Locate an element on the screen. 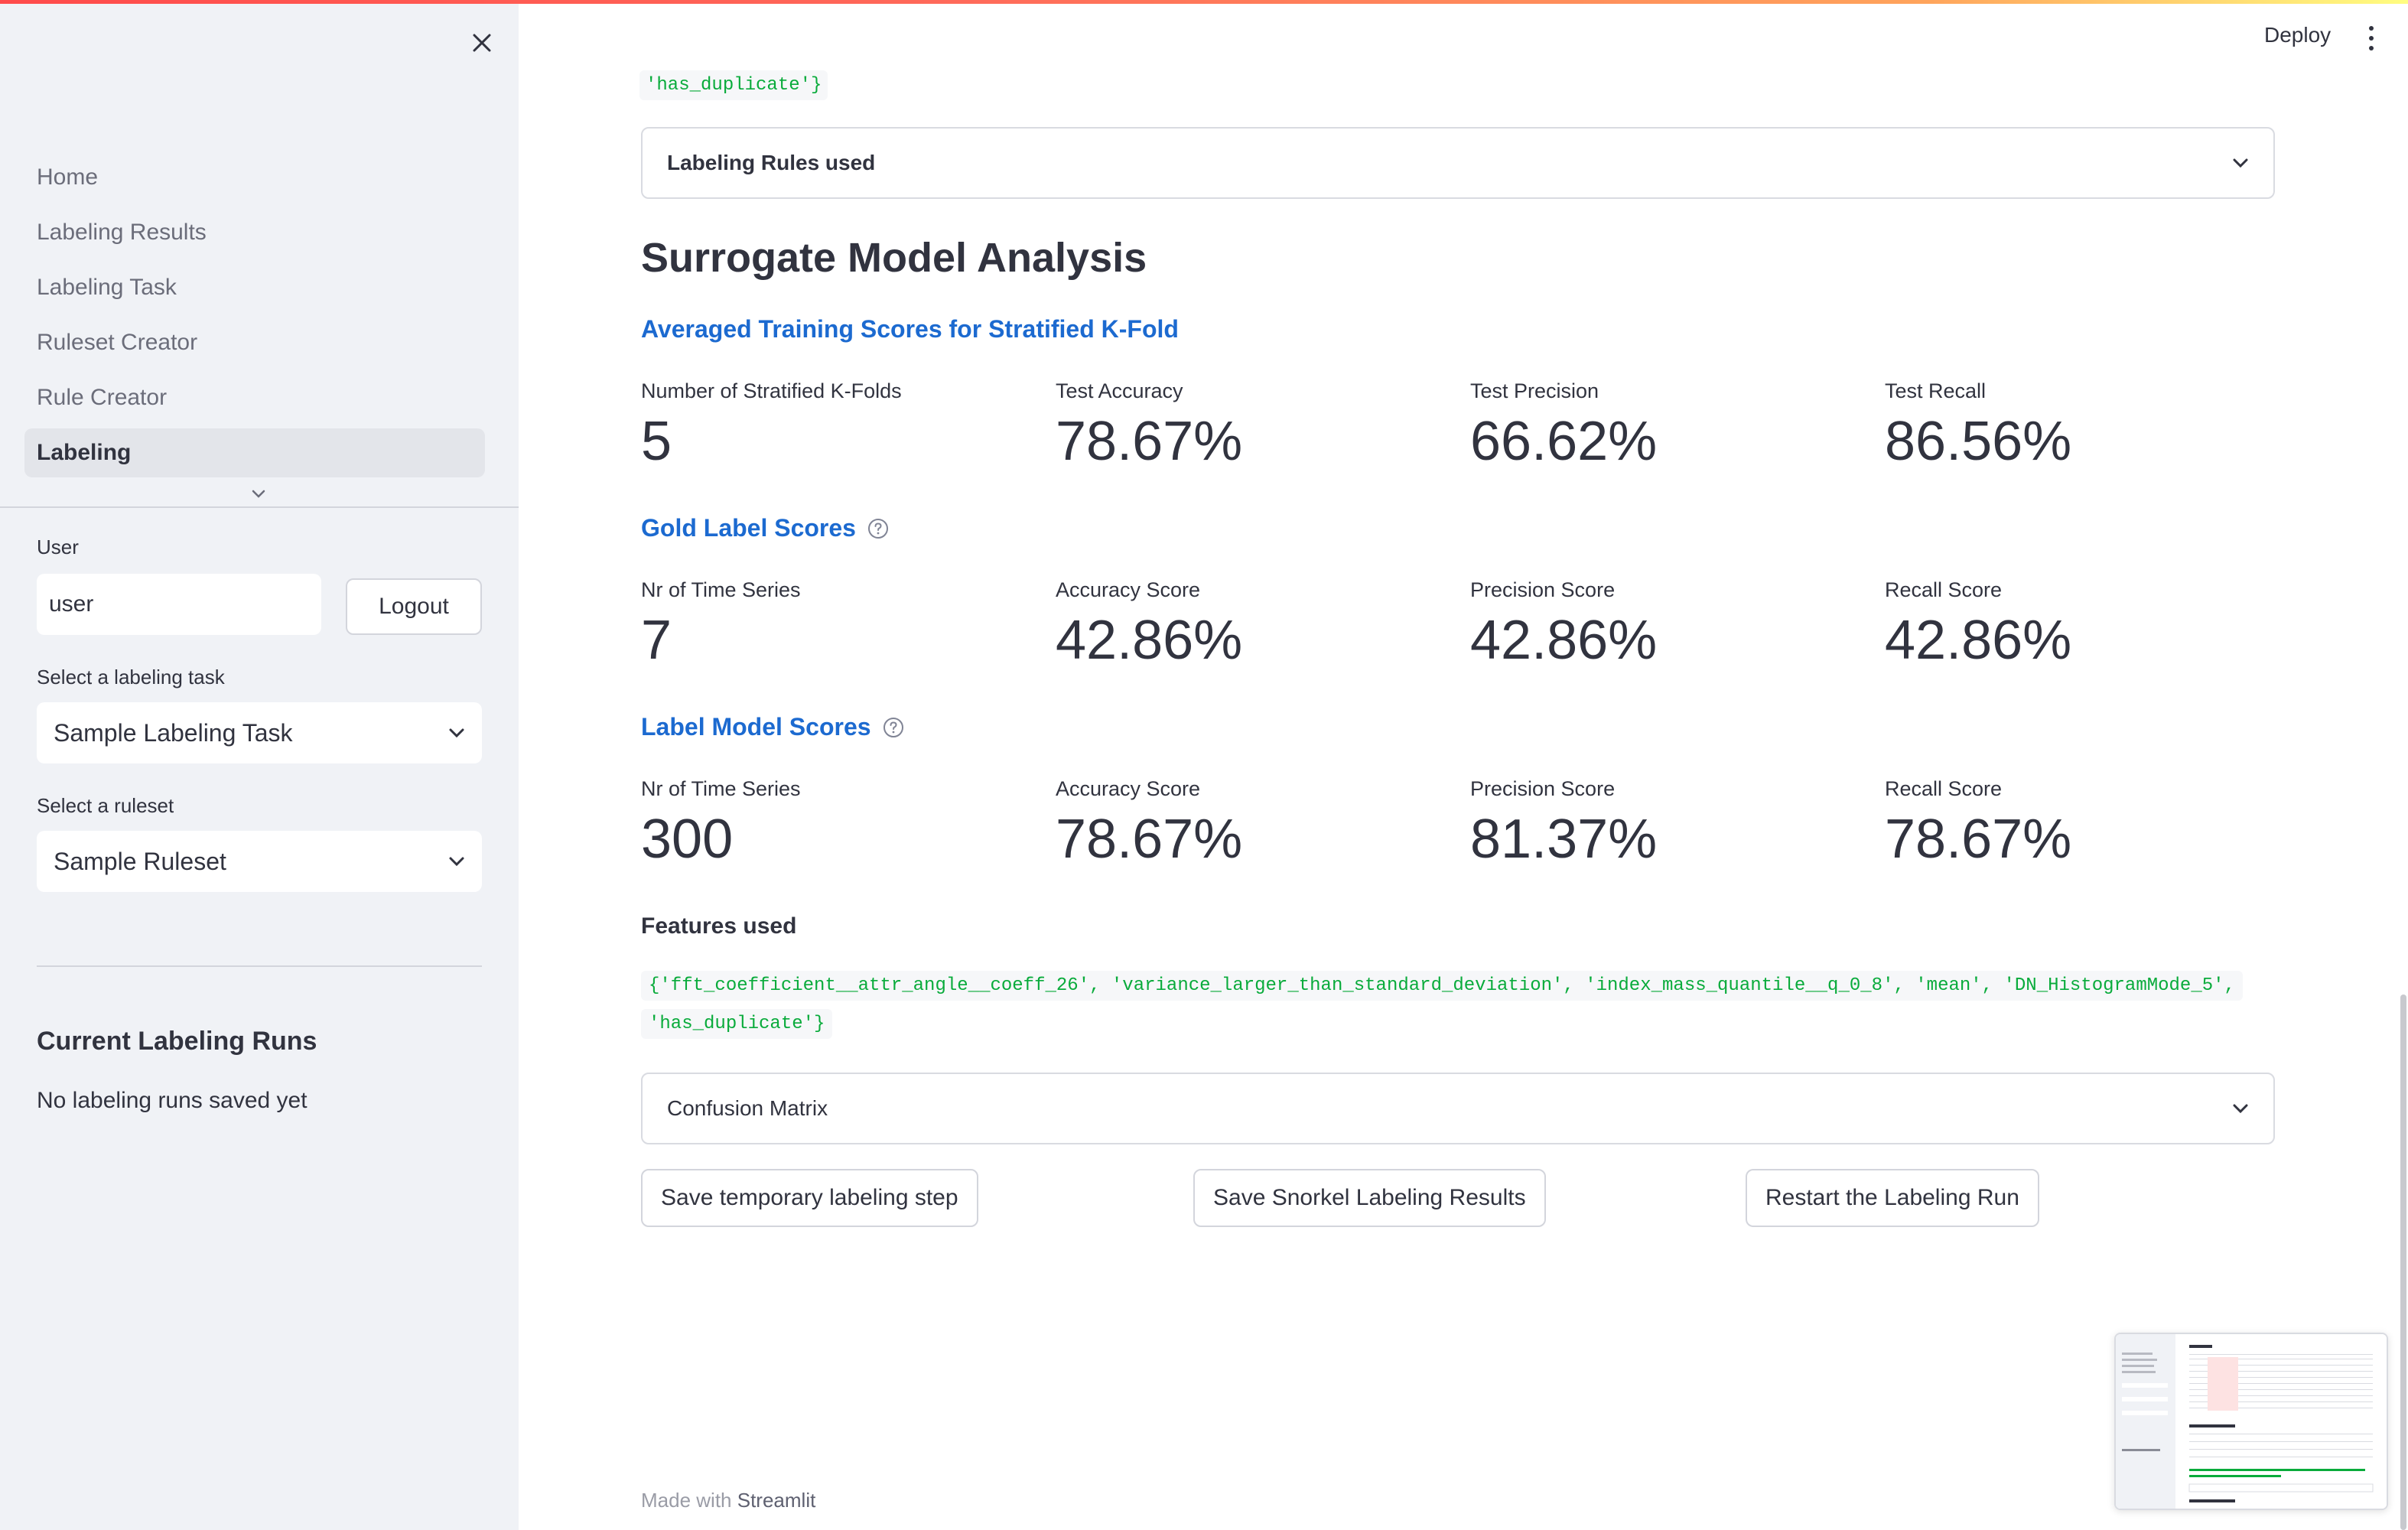 Image resolution: width=2408 pixels, height=1530 pixels. sidebar-item-home: Home is located at coordinates (254, 177).